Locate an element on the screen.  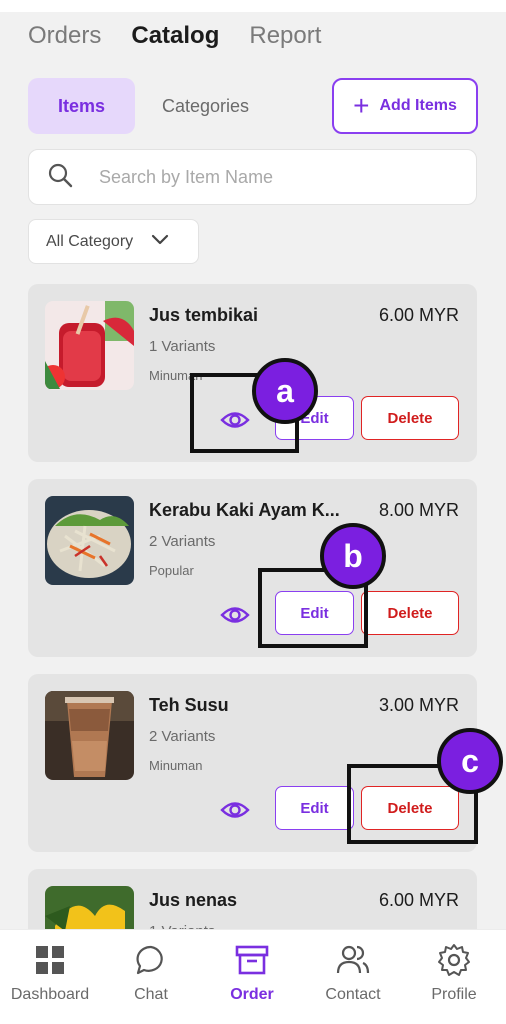
item-price: 8.00 MYR is located at coordinates (418, 510).